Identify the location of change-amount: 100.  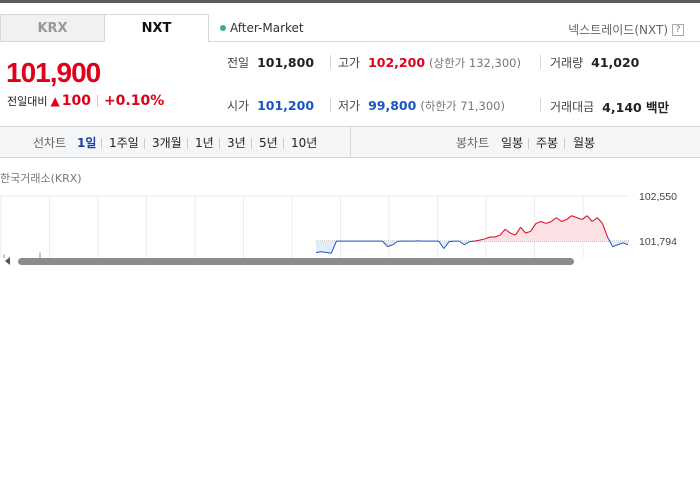
(76, 101).